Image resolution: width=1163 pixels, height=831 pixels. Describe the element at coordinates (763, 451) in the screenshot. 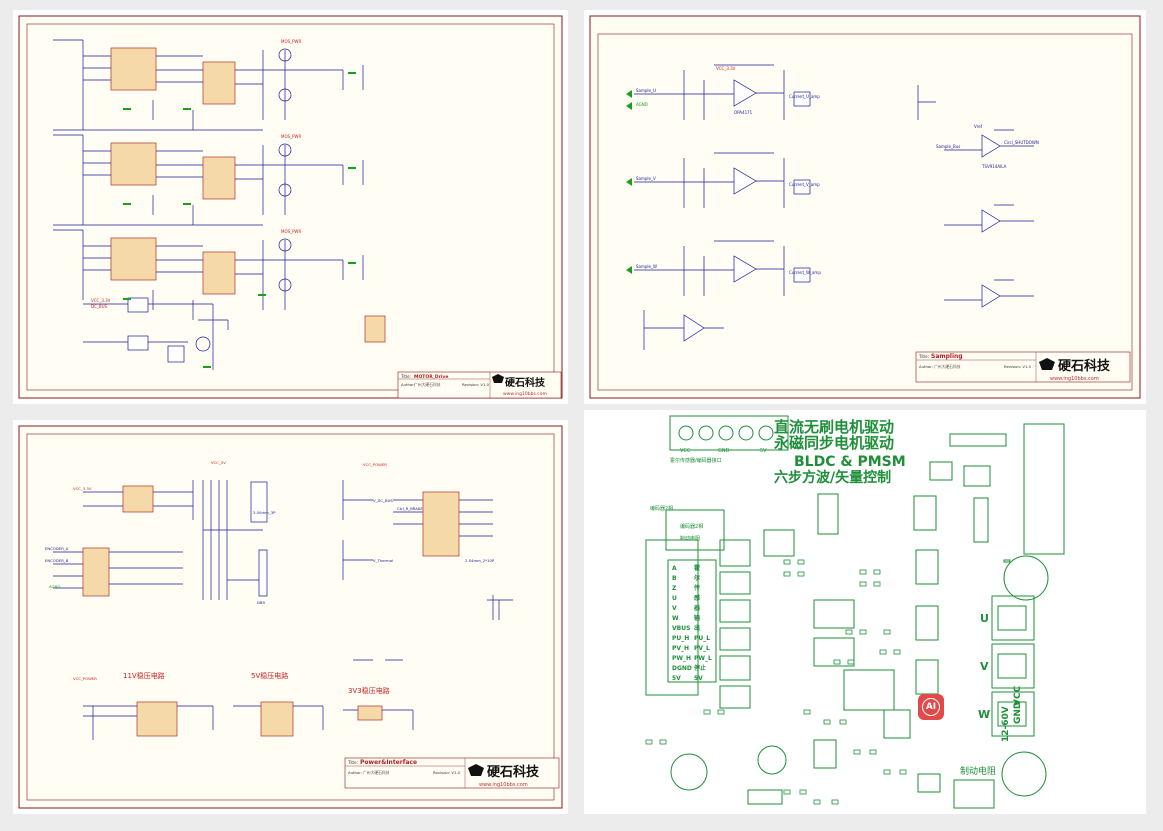

I see `svg-text: 5V` at that location.